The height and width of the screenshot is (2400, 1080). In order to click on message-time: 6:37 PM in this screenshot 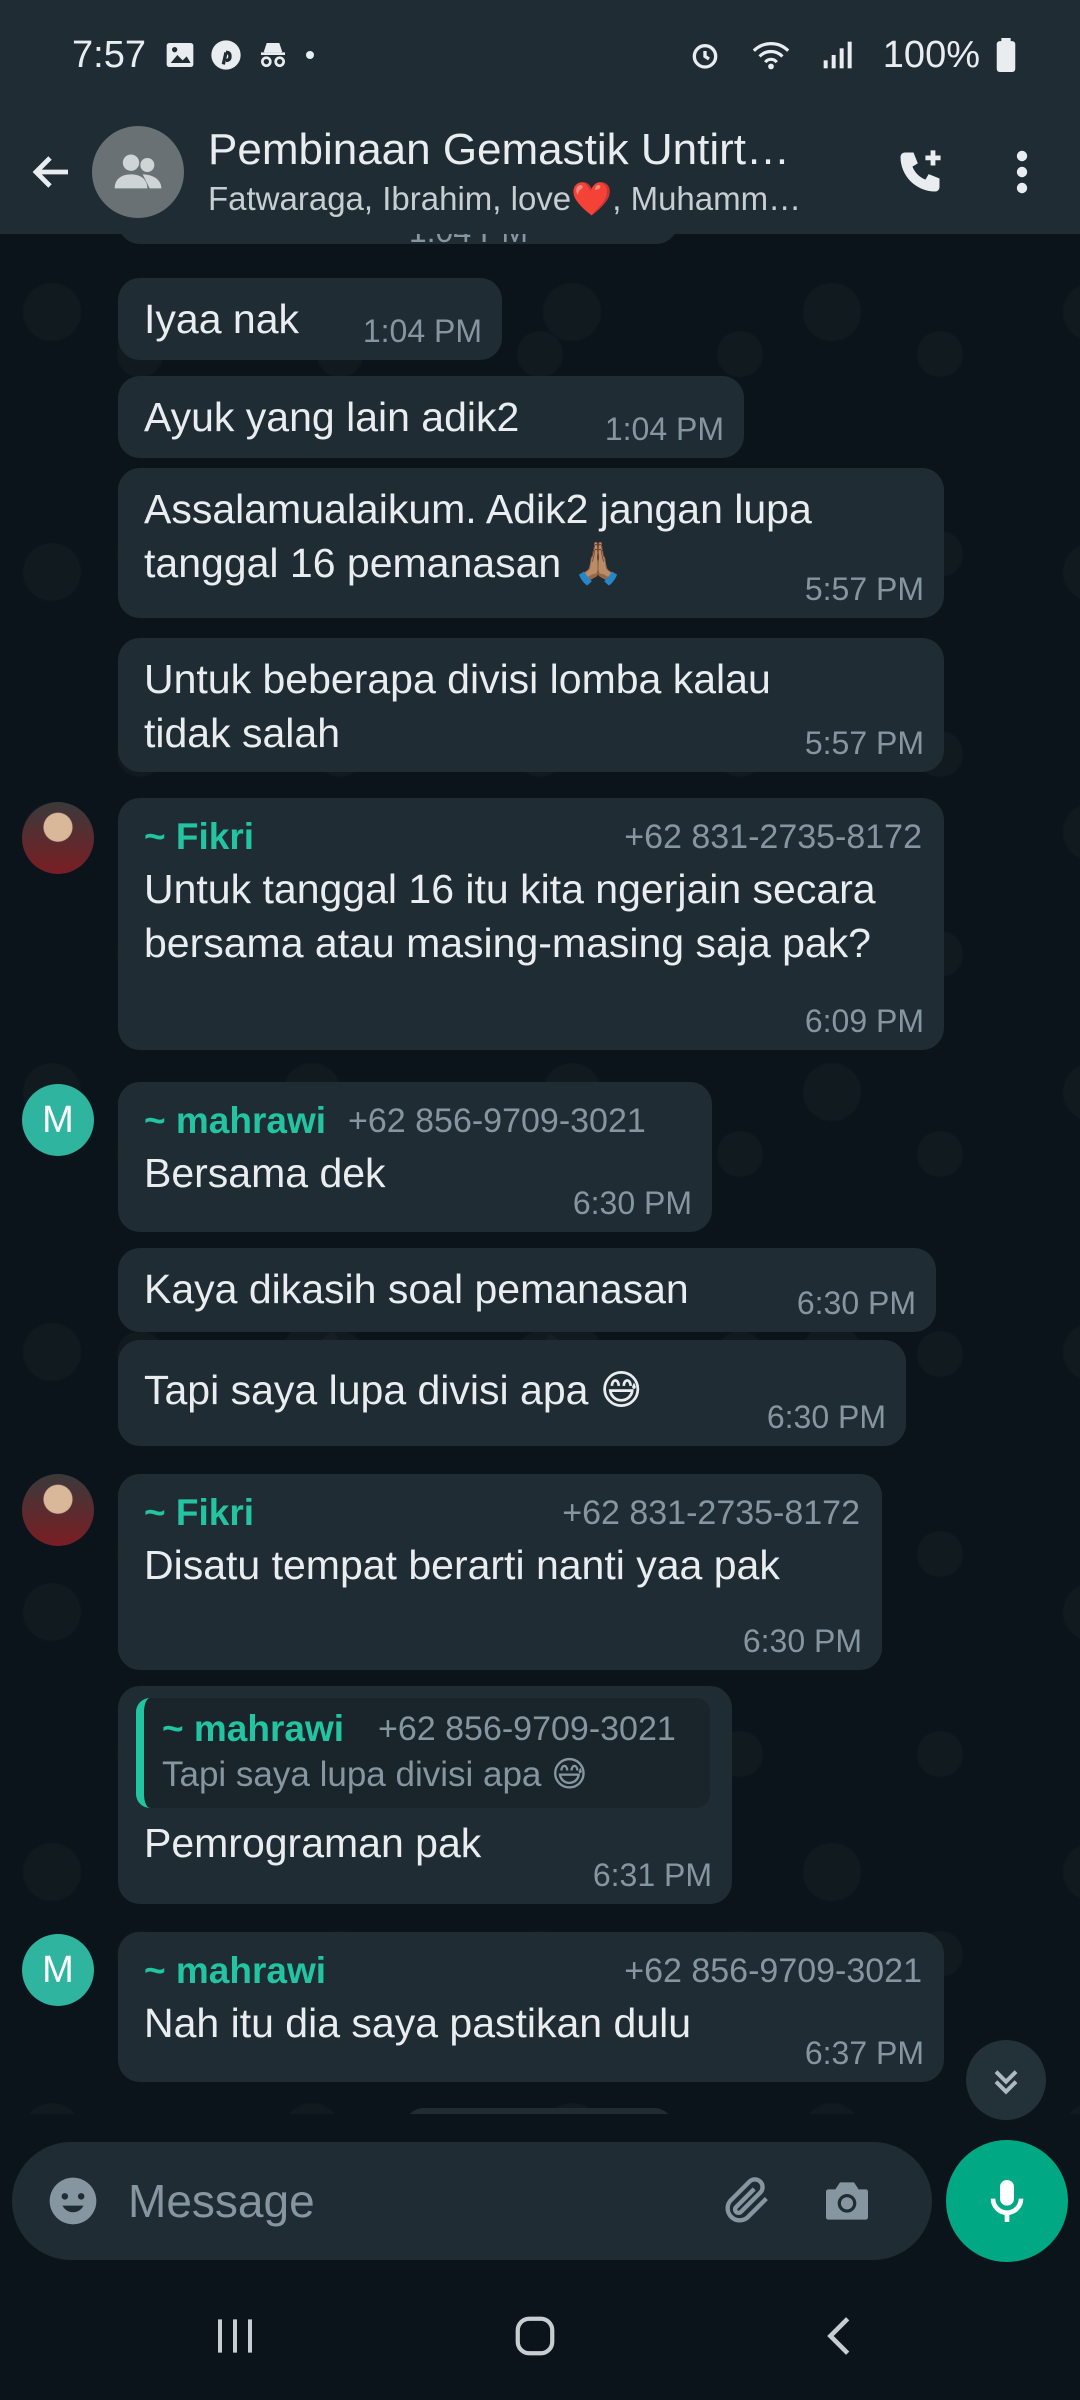, I will do `click(864, 2053)`.